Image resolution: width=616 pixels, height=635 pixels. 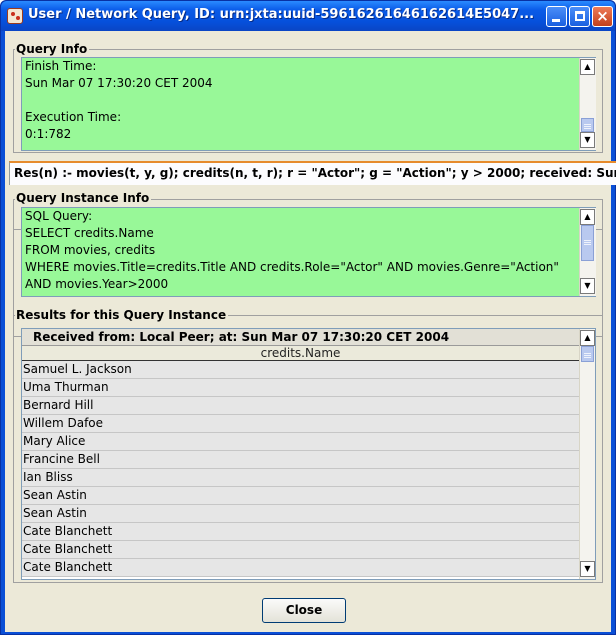 I want to click on instance-info-line: FROM movies, credits, so click(x=90, y=250).